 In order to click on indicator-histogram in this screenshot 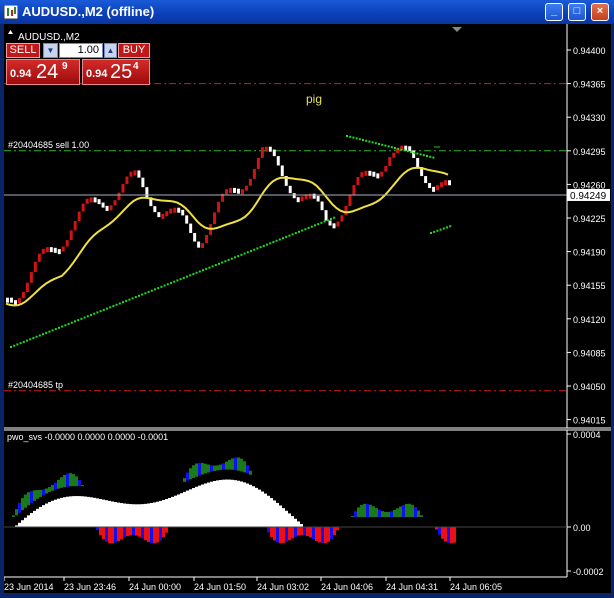, I will do `click(285, 500)`.